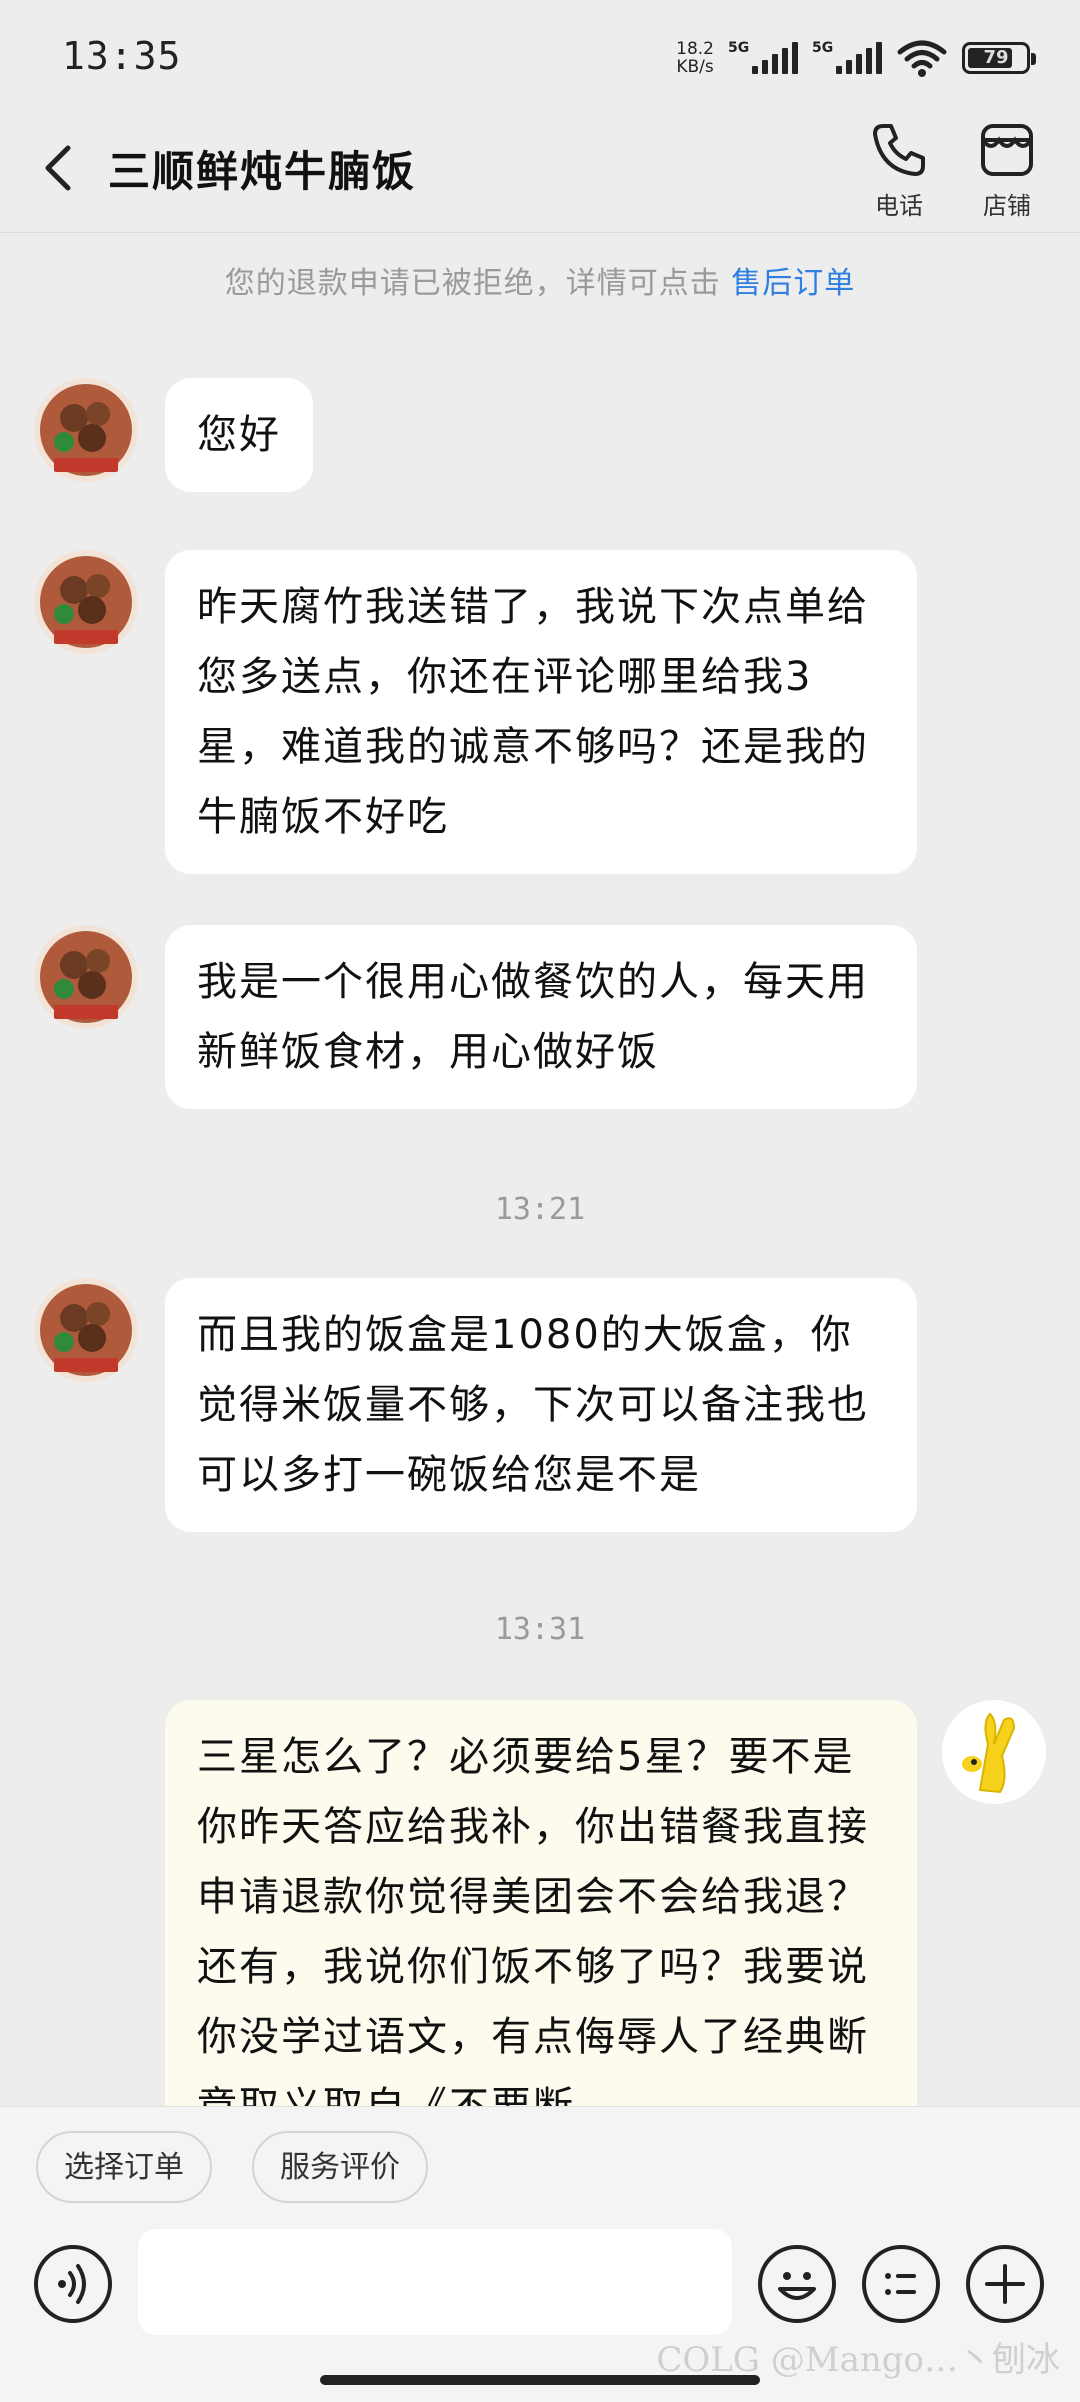 The width and height of the screenshot is (1080, 2402). Describe the element at coordinates (847, 58) in the screenshot. I see `signal-icon-2: 5G` at that location.